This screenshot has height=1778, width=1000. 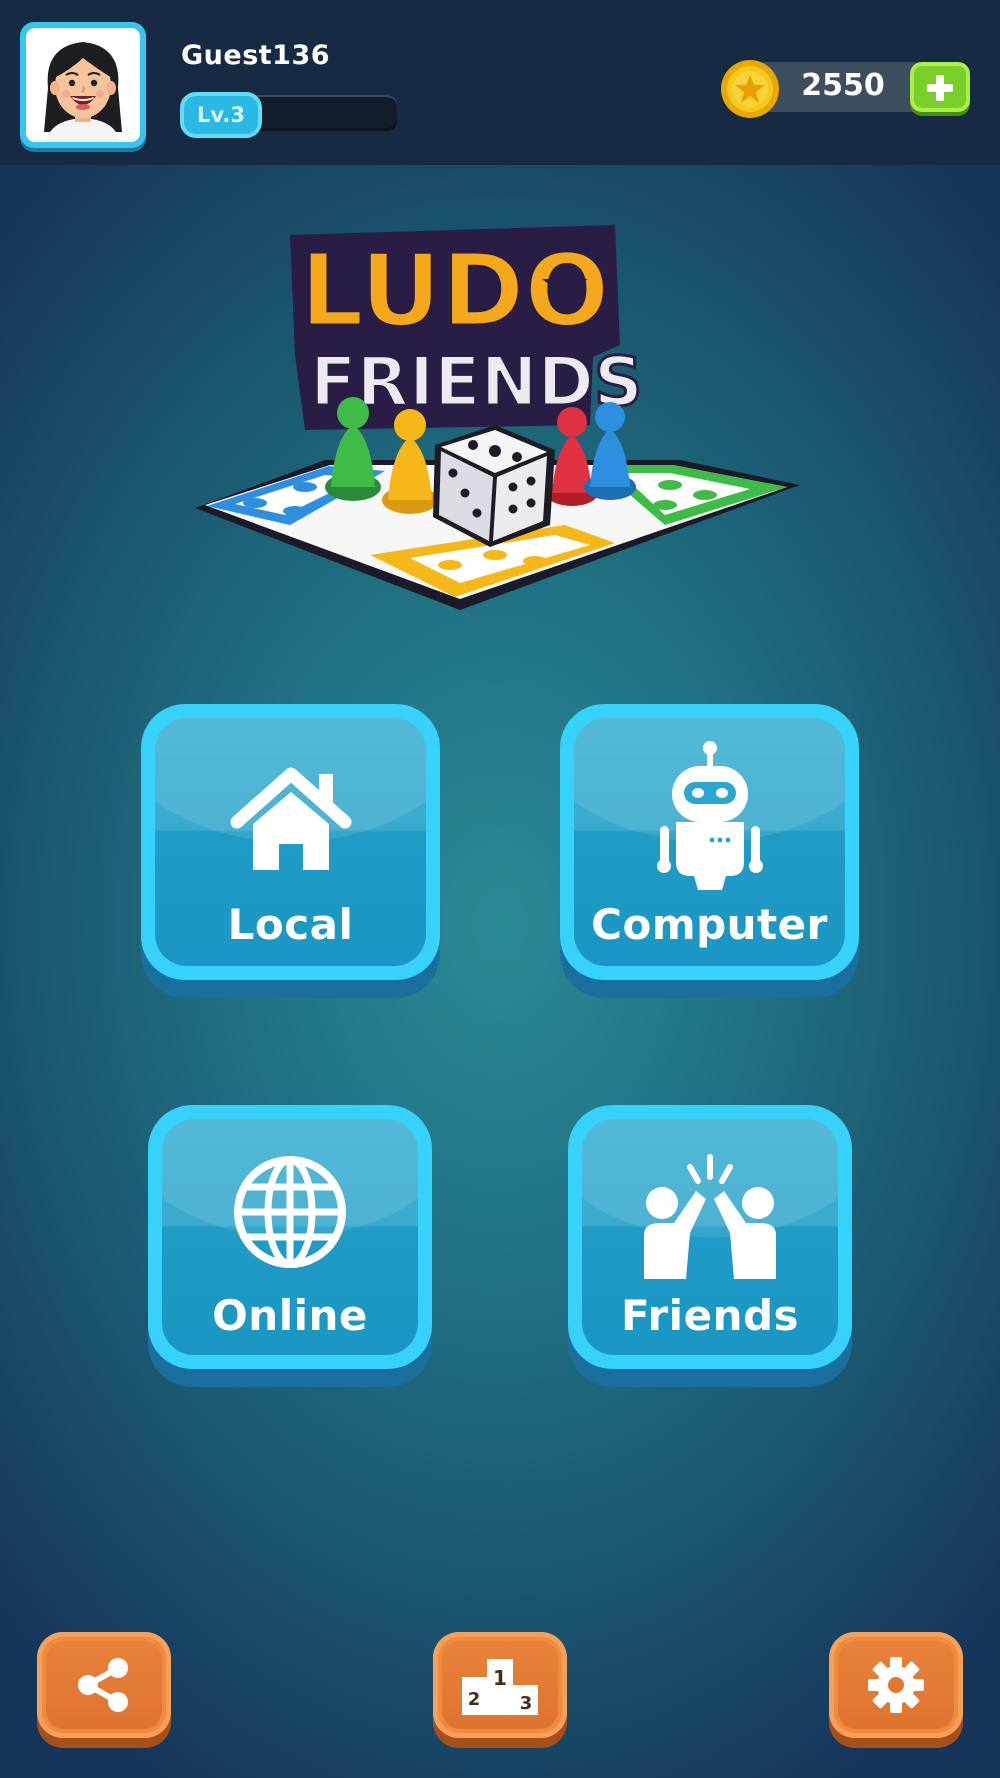 I want to click on local-mode-label: Local, so click(x=290, y=924).